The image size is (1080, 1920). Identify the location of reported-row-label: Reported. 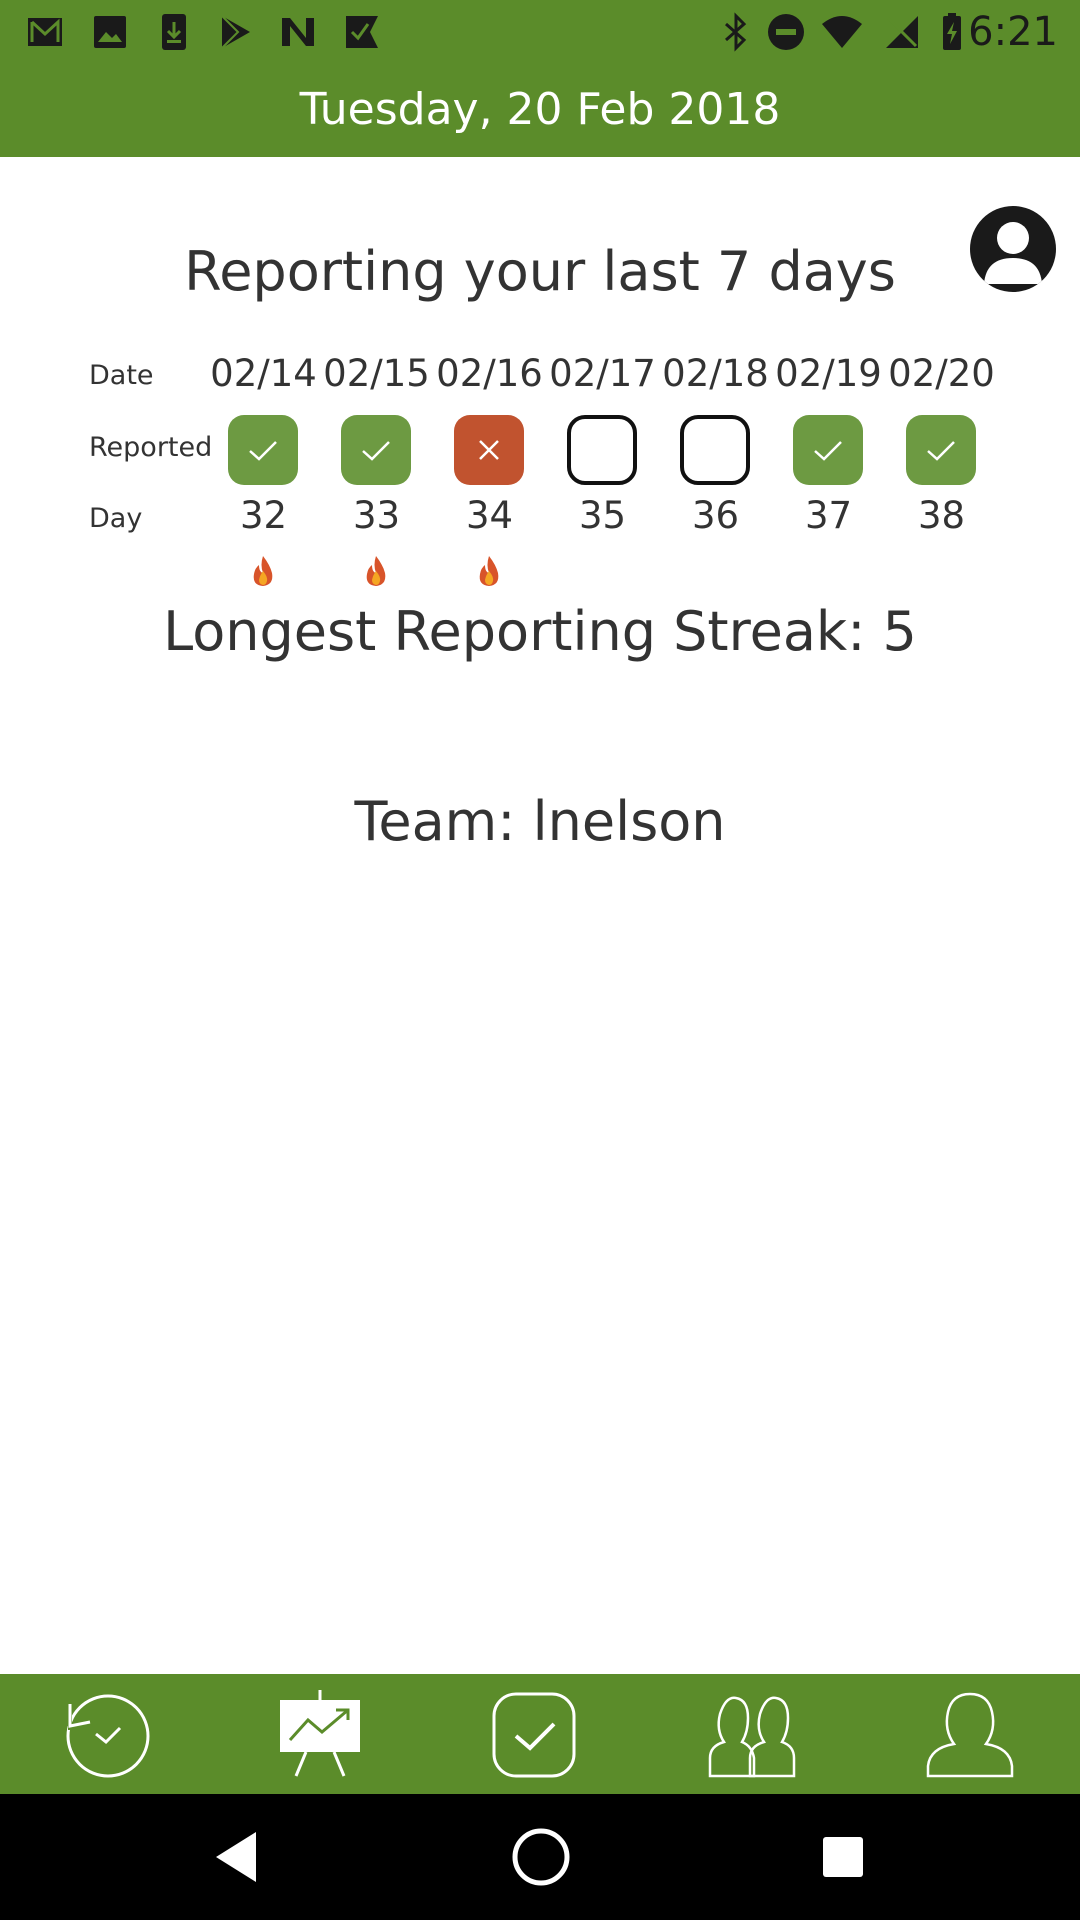
(151, 447).